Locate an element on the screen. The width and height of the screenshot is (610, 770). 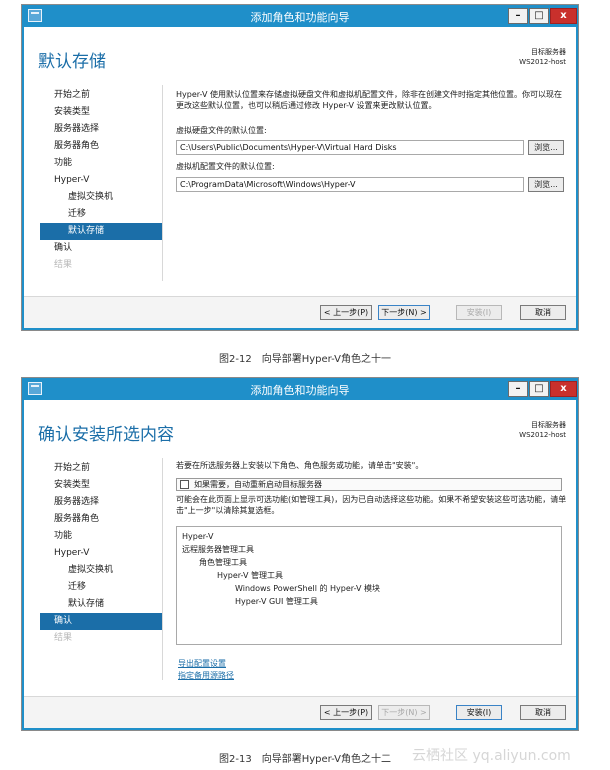
selection-list-item: 远程服务器管理工具 is located at coordinates (218, 549).